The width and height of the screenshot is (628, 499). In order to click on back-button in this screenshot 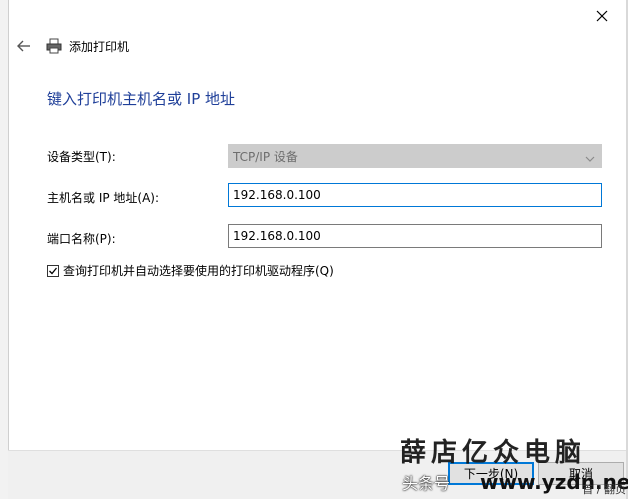, I will do `click(24, 46)`.